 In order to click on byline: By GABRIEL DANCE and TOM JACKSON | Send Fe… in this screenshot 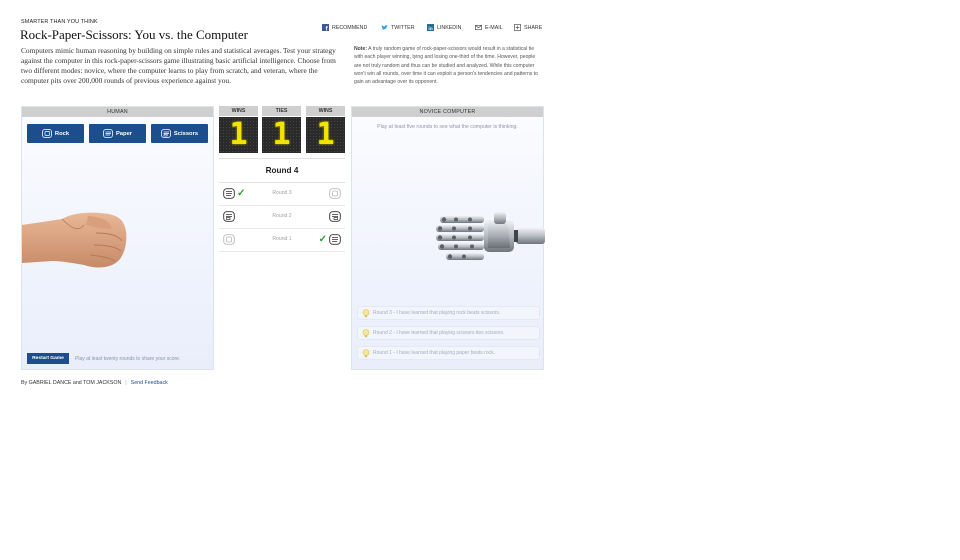, I will do `click(94, 383)`.